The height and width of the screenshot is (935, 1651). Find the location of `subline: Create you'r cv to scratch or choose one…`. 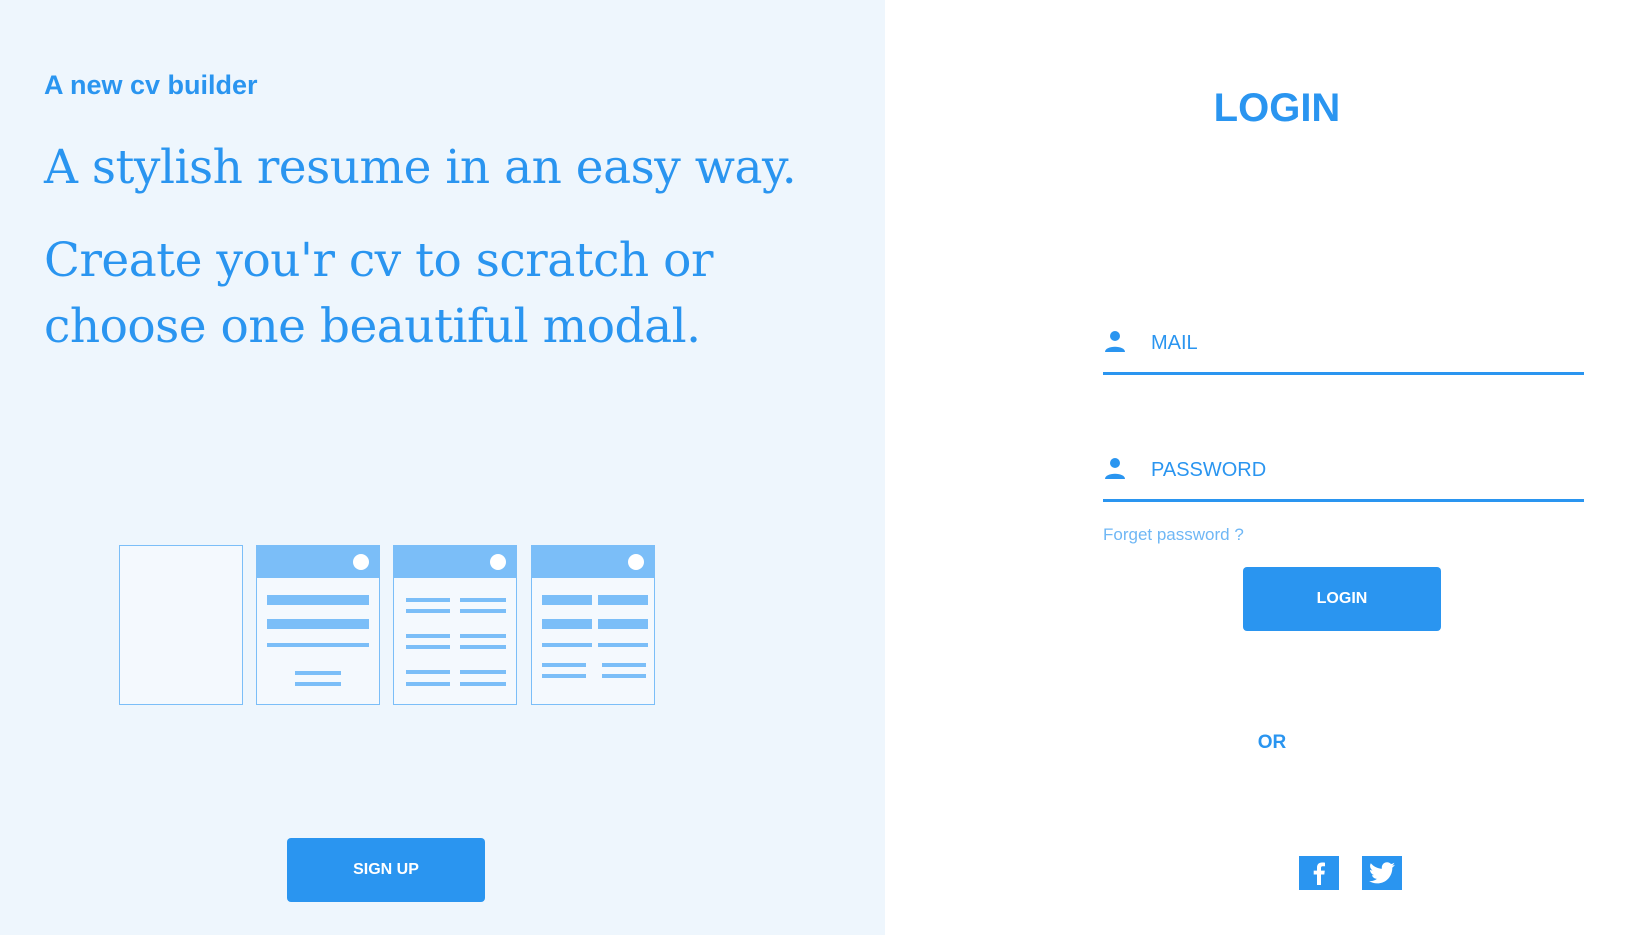

subline: Create you'r cv to scratch or choose one… is located at coordinates (378, 293).